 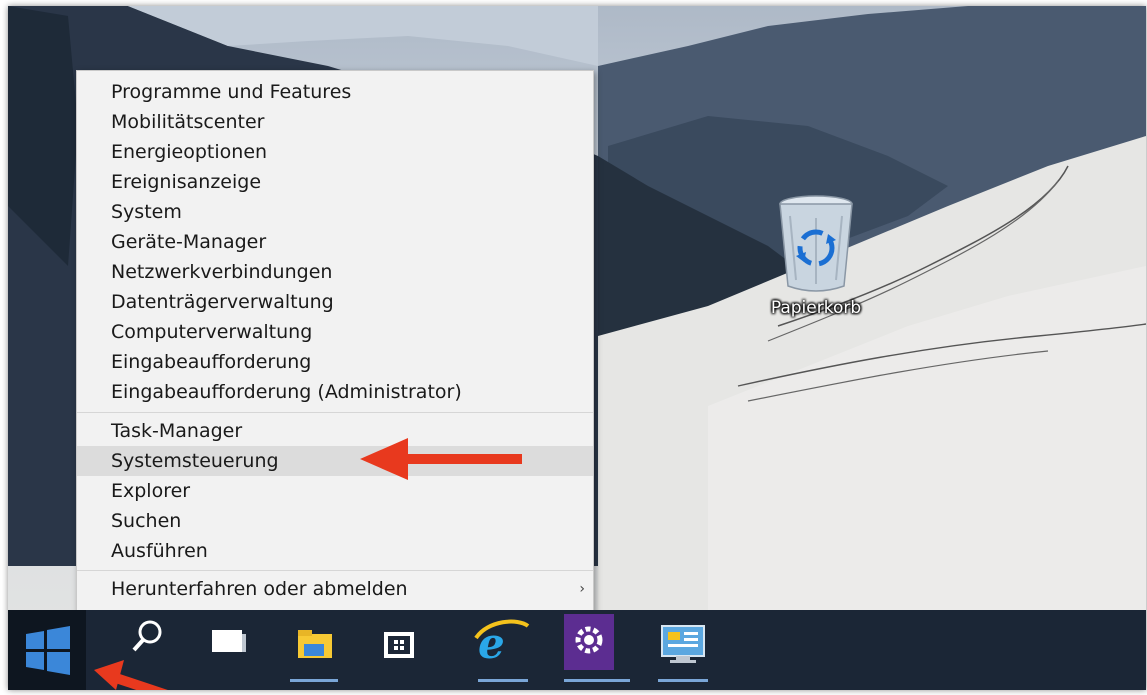 What do you see at coordinates (308, 564) in the screenshot?
I see `annotation-layer` at bounding box center [308, 564].